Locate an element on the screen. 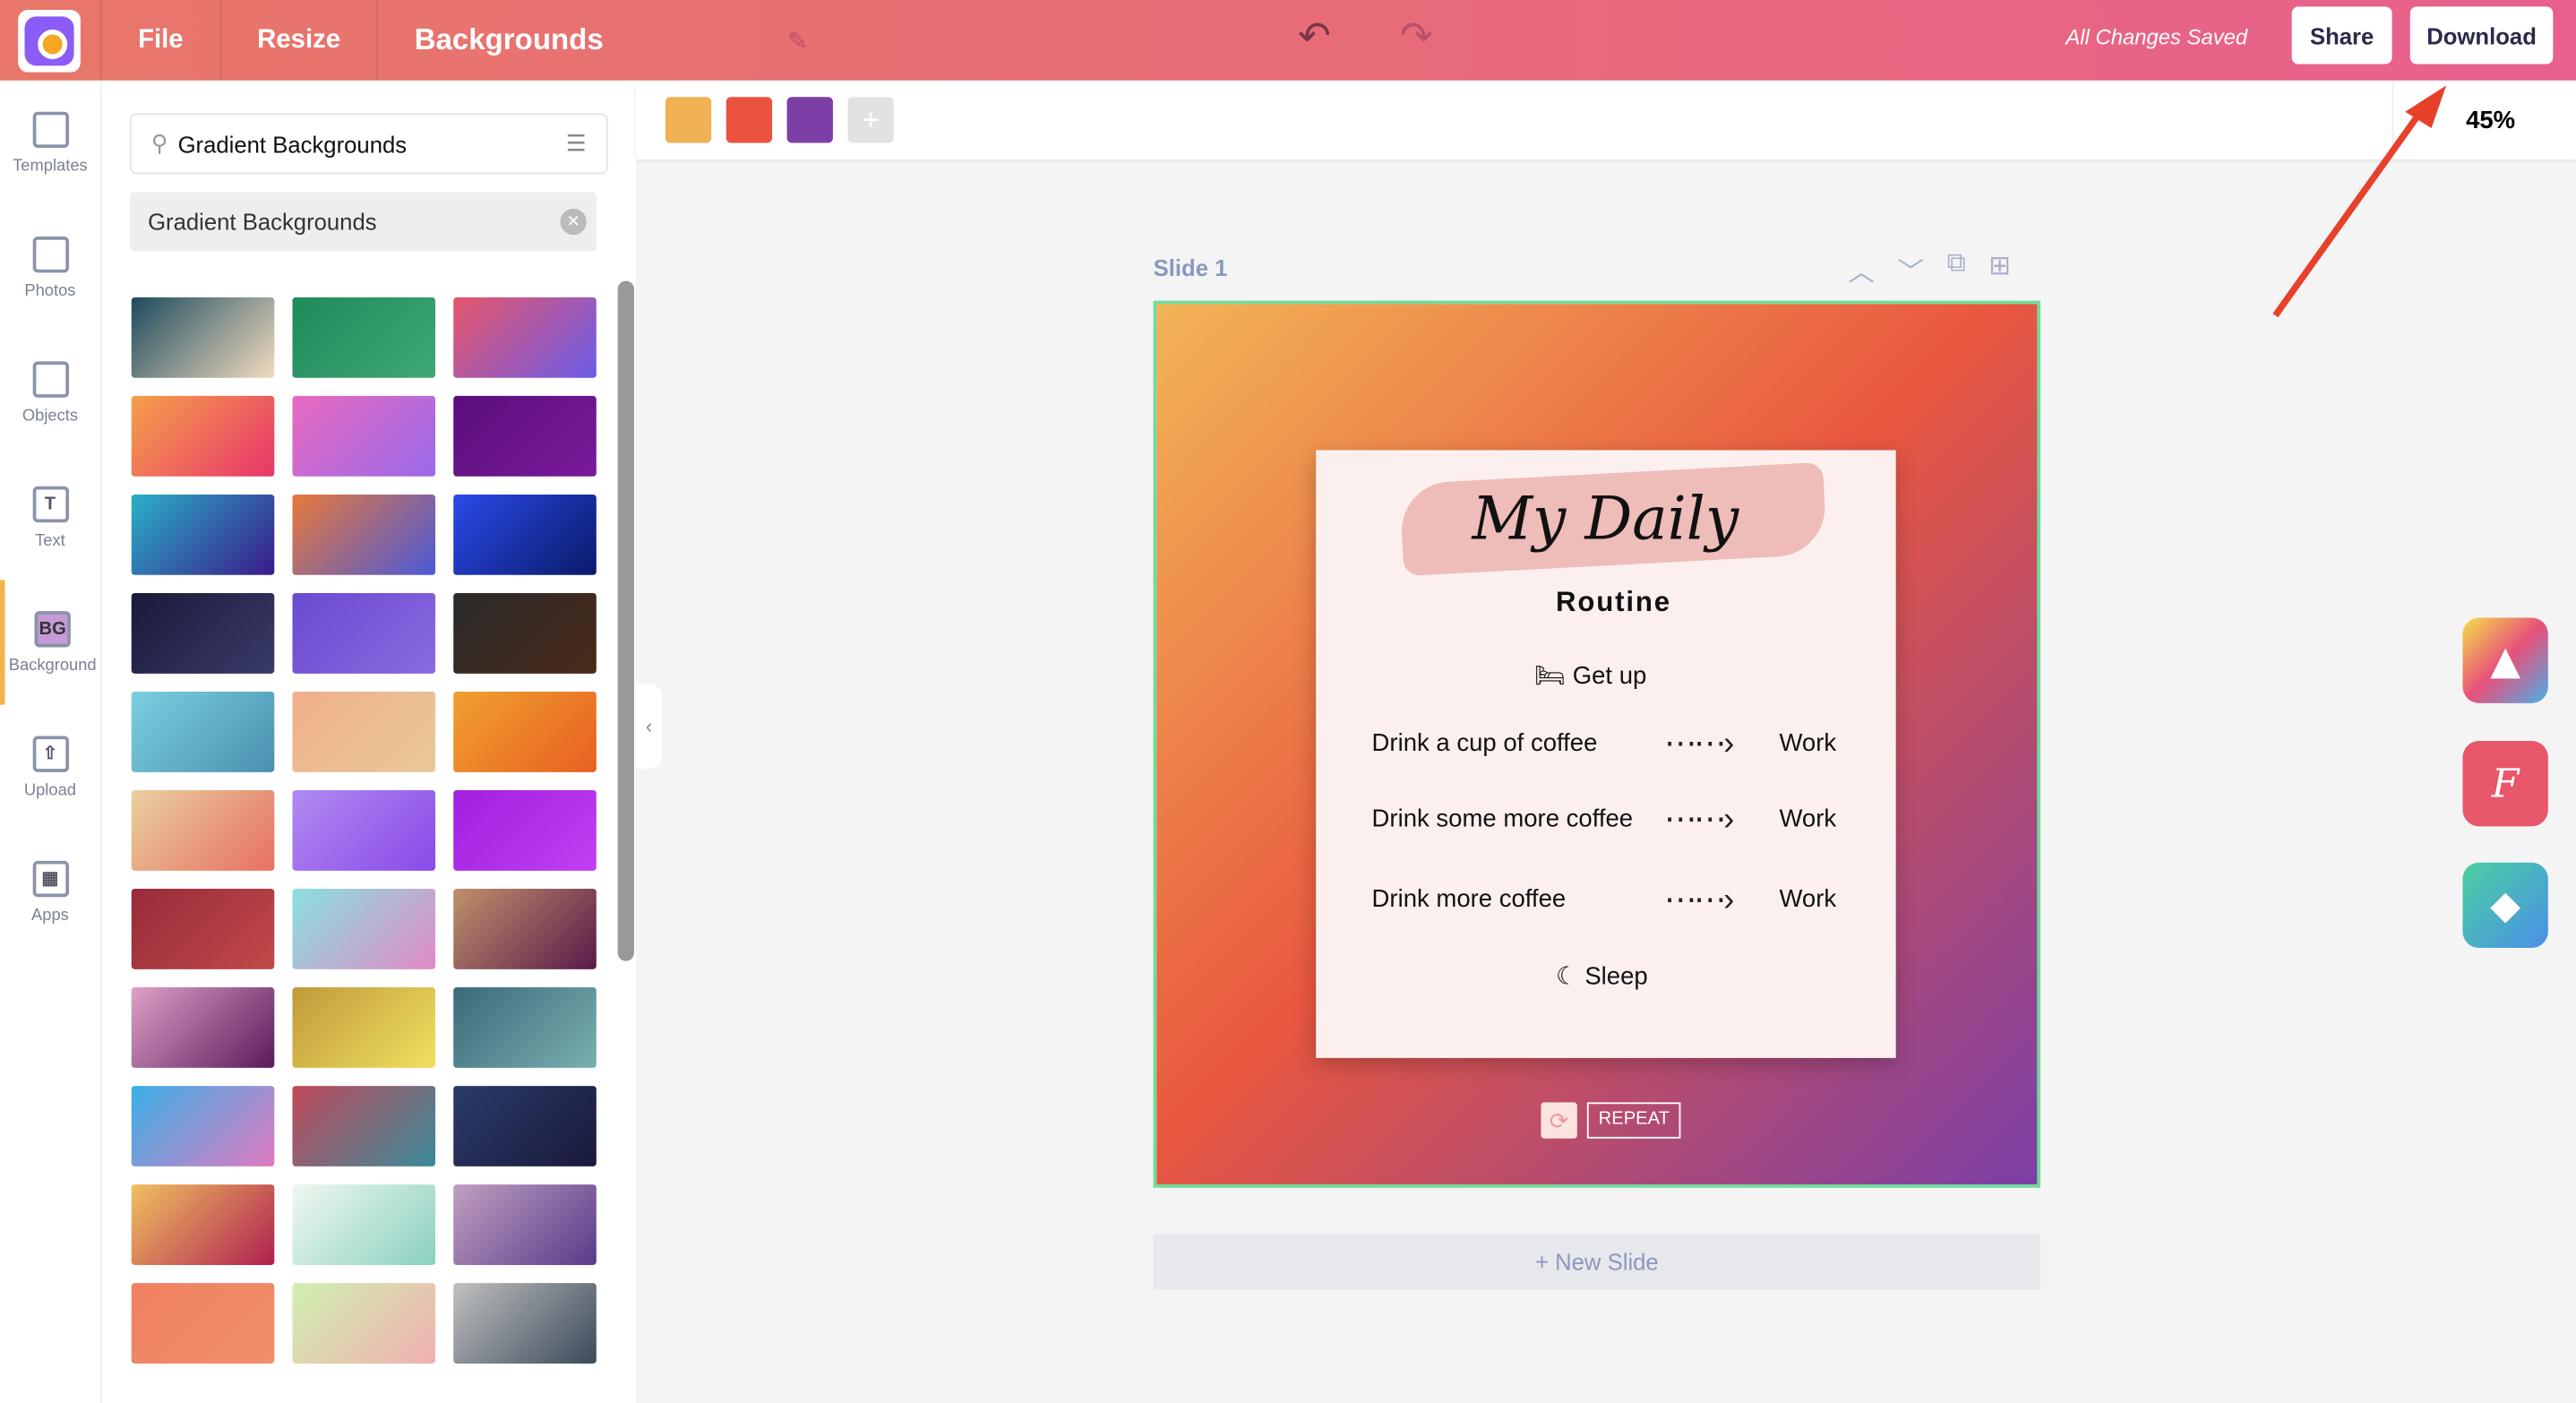 Image resolution: width=2576 pixels, height=1403 pixels. routine-item: Drink a cup of coffee is located at coordinates (1485, 743).